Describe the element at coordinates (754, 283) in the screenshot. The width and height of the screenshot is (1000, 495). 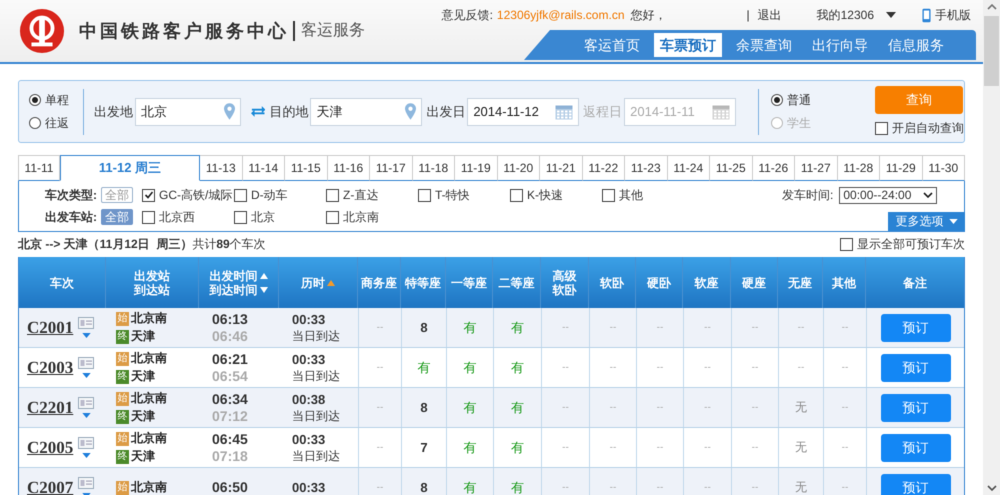
I see `column-header: 硬座` at that location.